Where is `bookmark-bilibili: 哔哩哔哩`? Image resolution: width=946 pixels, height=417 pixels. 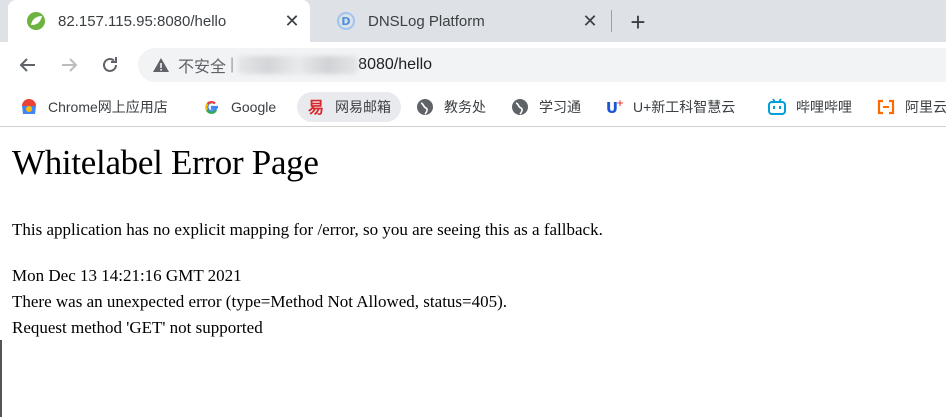 bookmark-bilibili: 哔哩哔哩 is located at coordinates (810, 107).